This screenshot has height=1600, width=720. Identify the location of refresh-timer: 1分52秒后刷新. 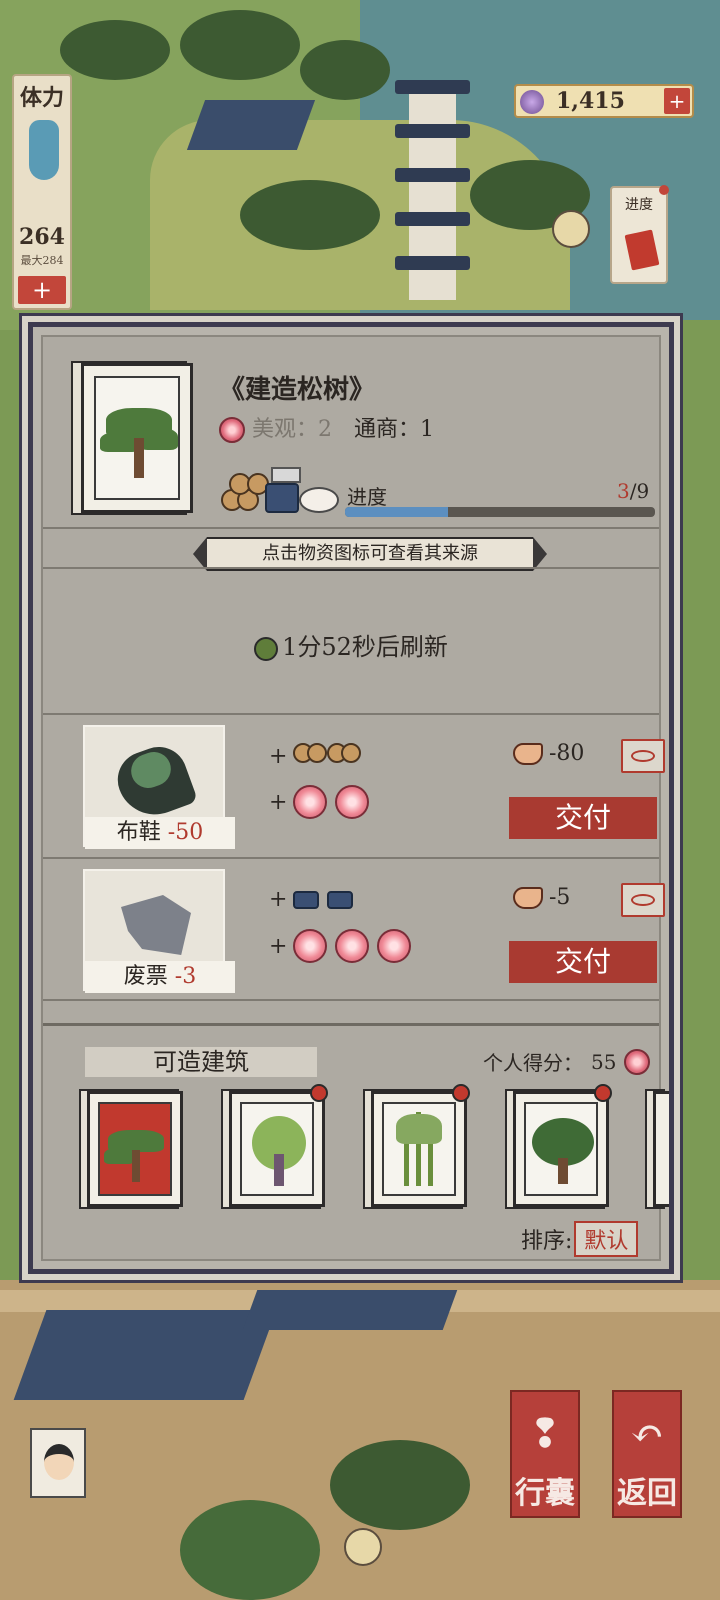
(351, 644).